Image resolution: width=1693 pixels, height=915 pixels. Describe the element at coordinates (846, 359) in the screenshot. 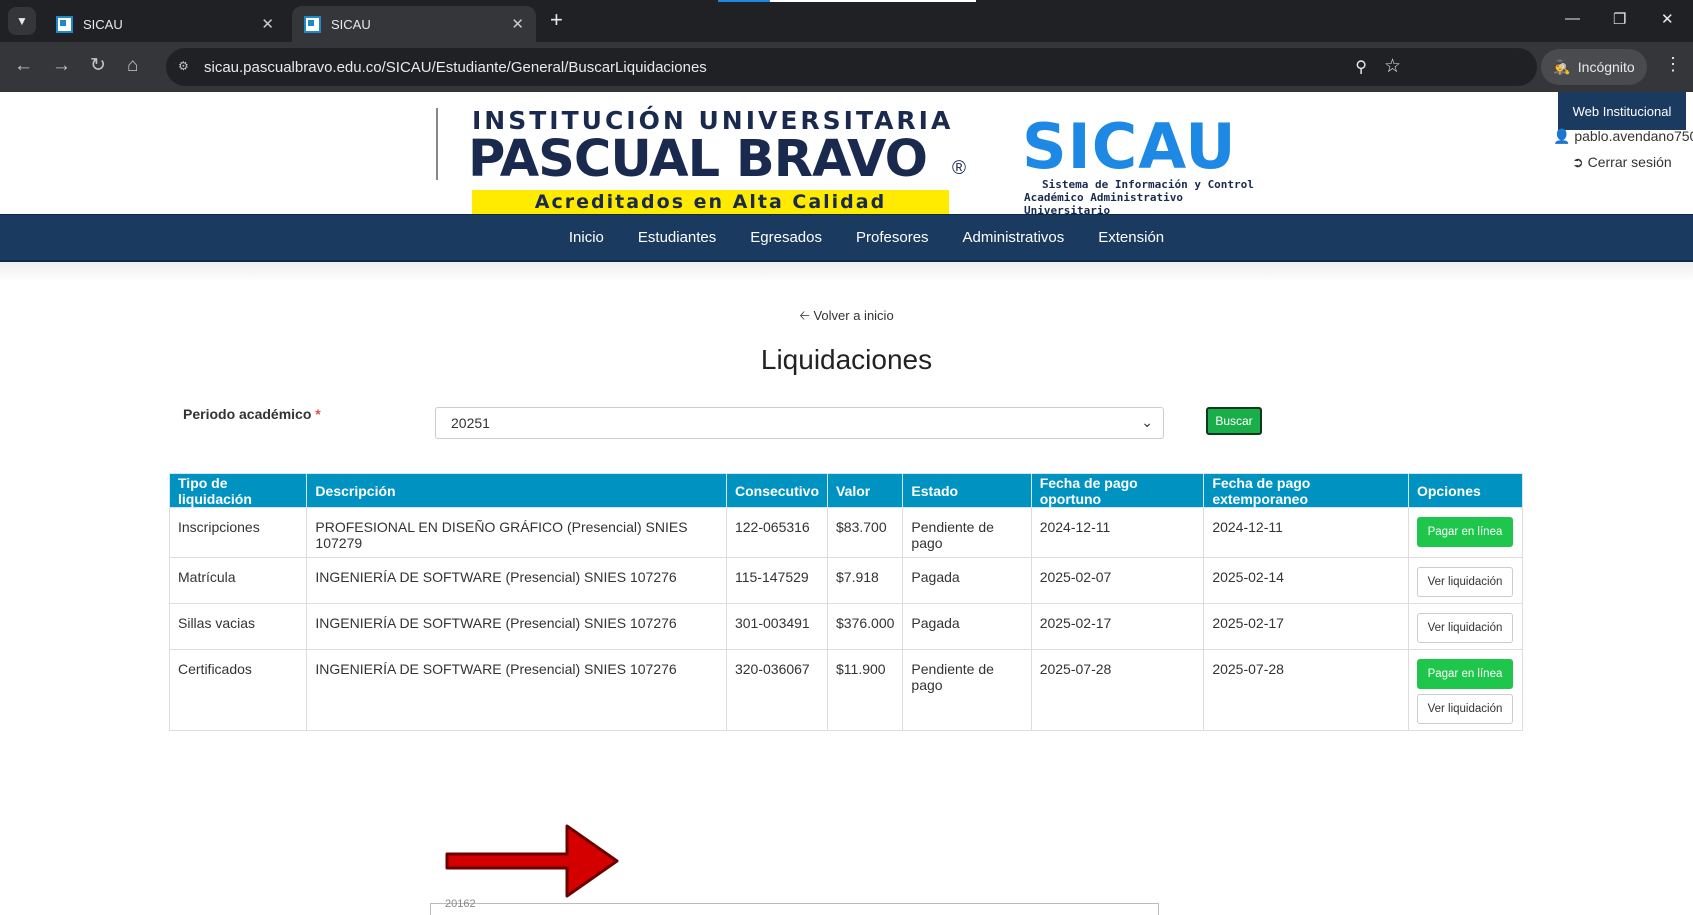

I see `page-title: Liquidaciones` at that location.